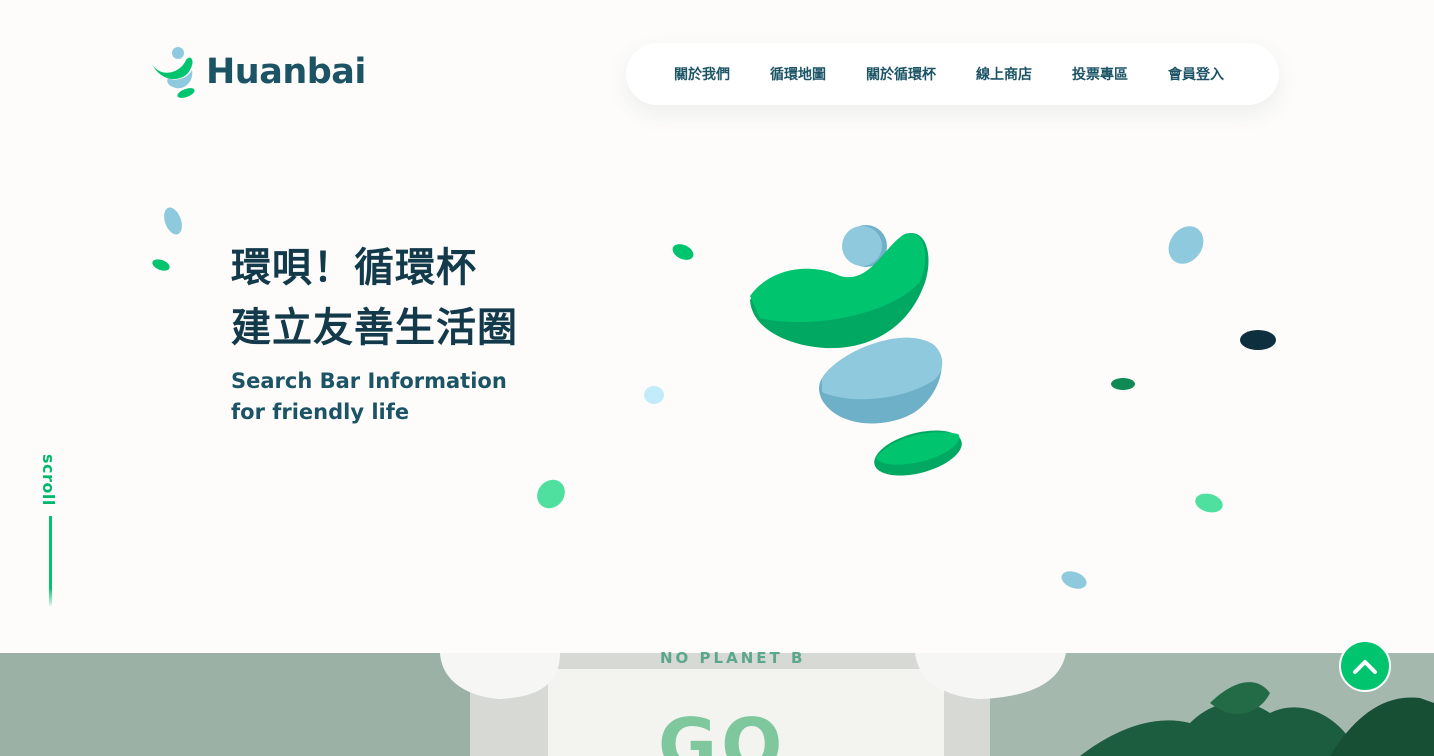 This screenshot has height=756, width=1434. I want to click on scroll-indicator: scroll, so click(51, 530).